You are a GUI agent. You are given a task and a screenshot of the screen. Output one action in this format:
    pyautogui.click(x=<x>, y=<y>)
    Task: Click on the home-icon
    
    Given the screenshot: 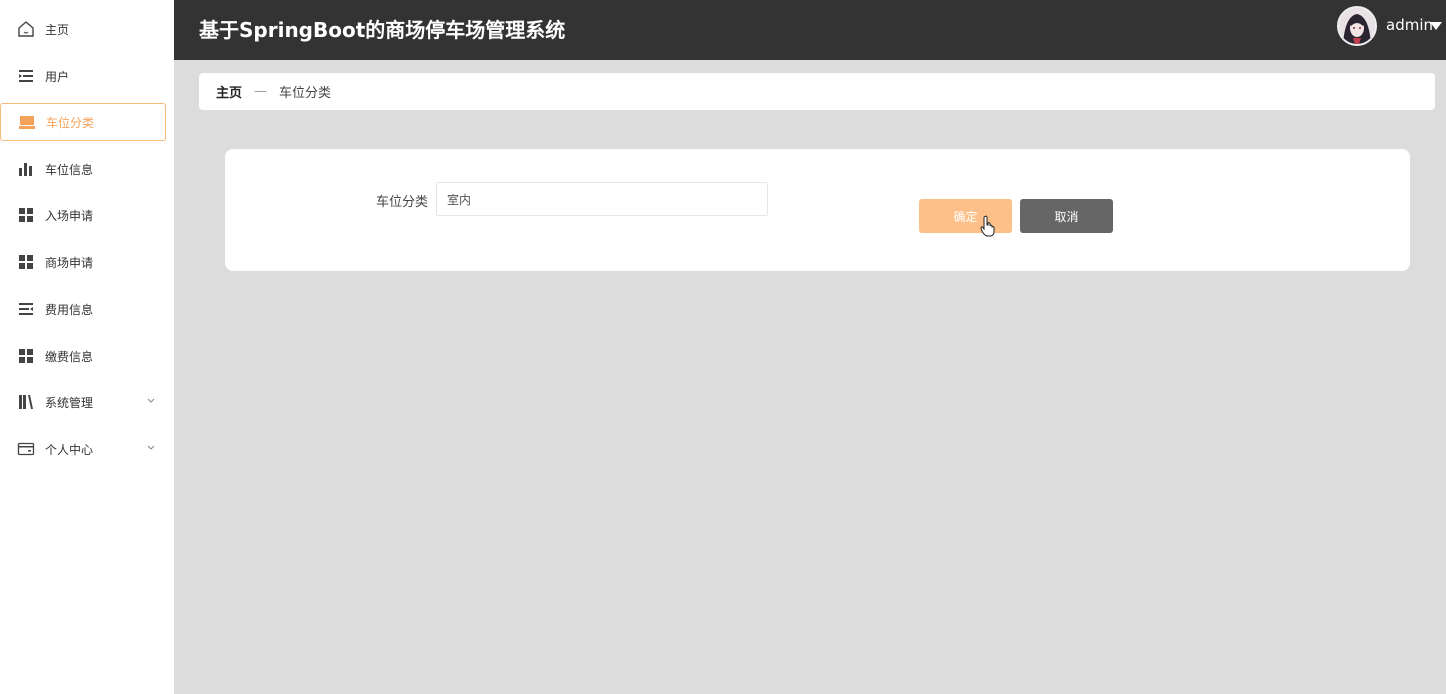 What is the action you would take?
    pyautogui.click(x=26, y=29)
    